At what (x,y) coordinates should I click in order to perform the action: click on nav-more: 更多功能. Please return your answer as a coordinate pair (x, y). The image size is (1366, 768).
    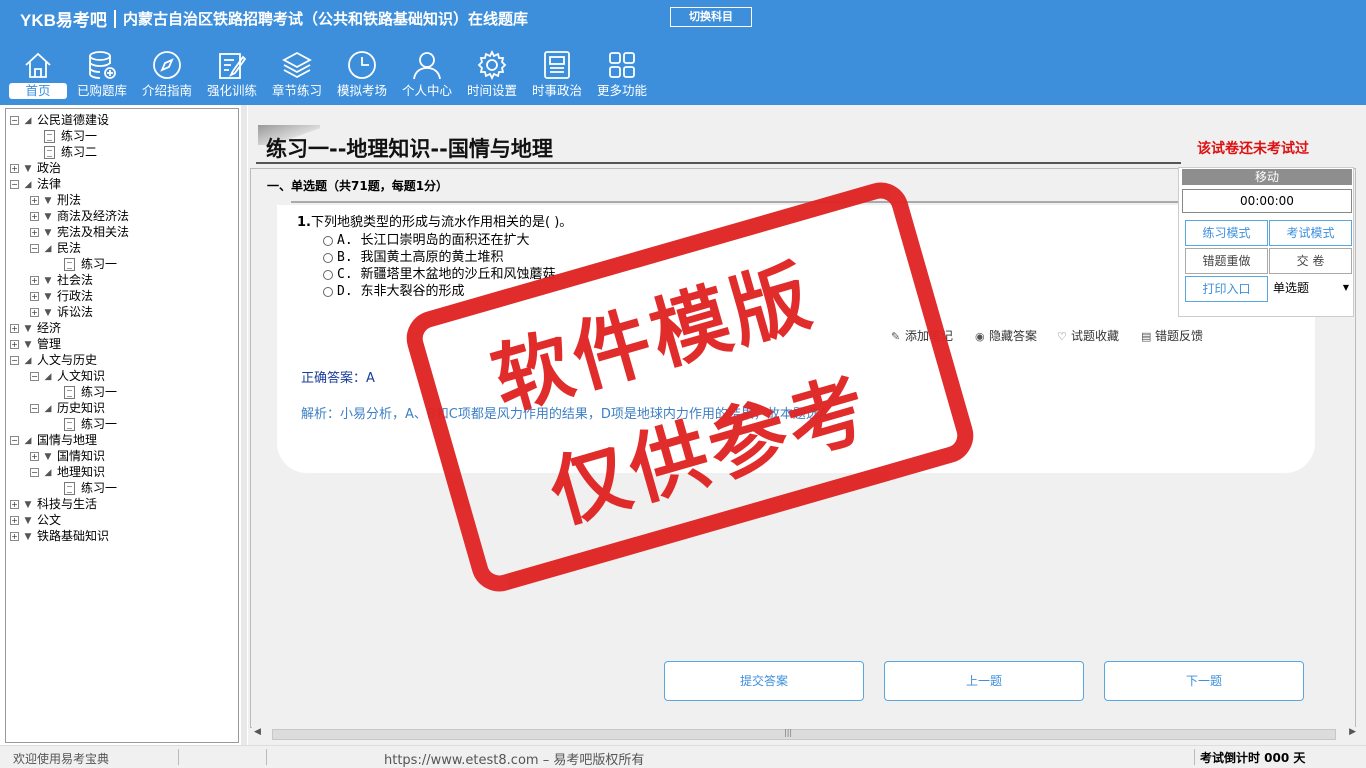
    Looking at the image, I should click on (622, 74).